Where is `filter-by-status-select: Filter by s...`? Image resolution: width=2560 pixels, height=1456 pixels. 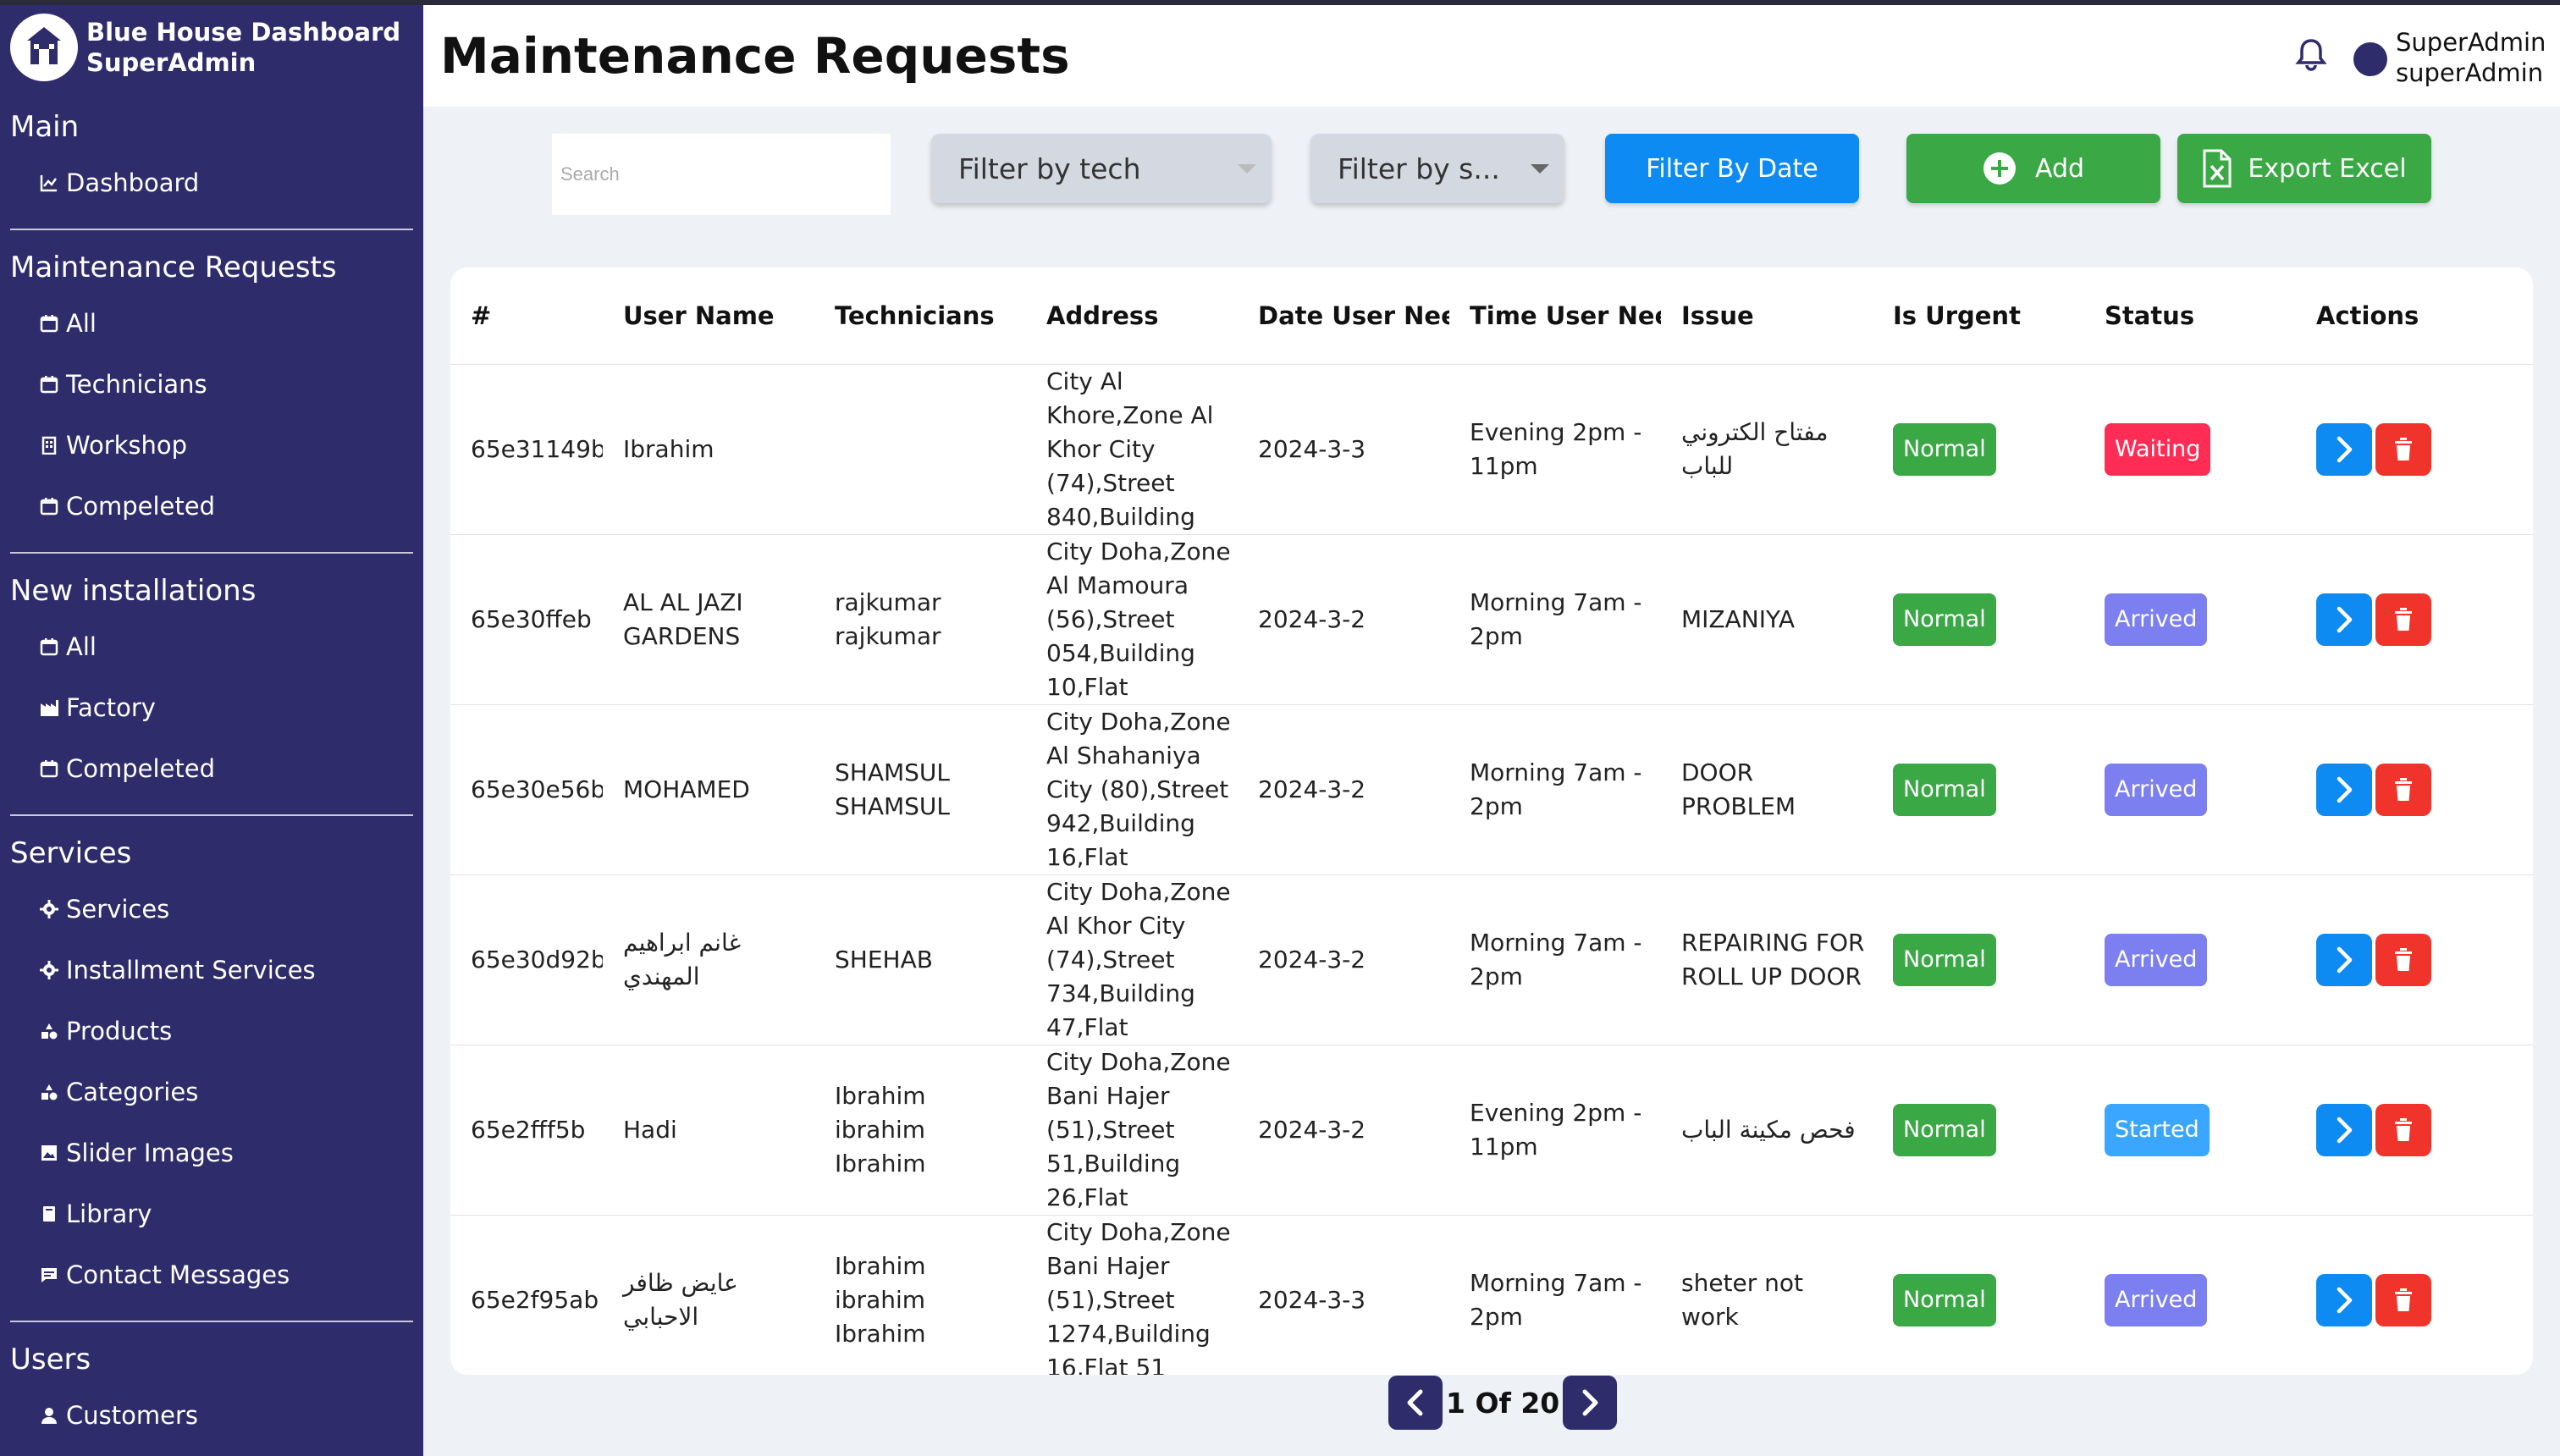 filter-by-status-select: Filter by s... is located at coordinates (1437, 168).